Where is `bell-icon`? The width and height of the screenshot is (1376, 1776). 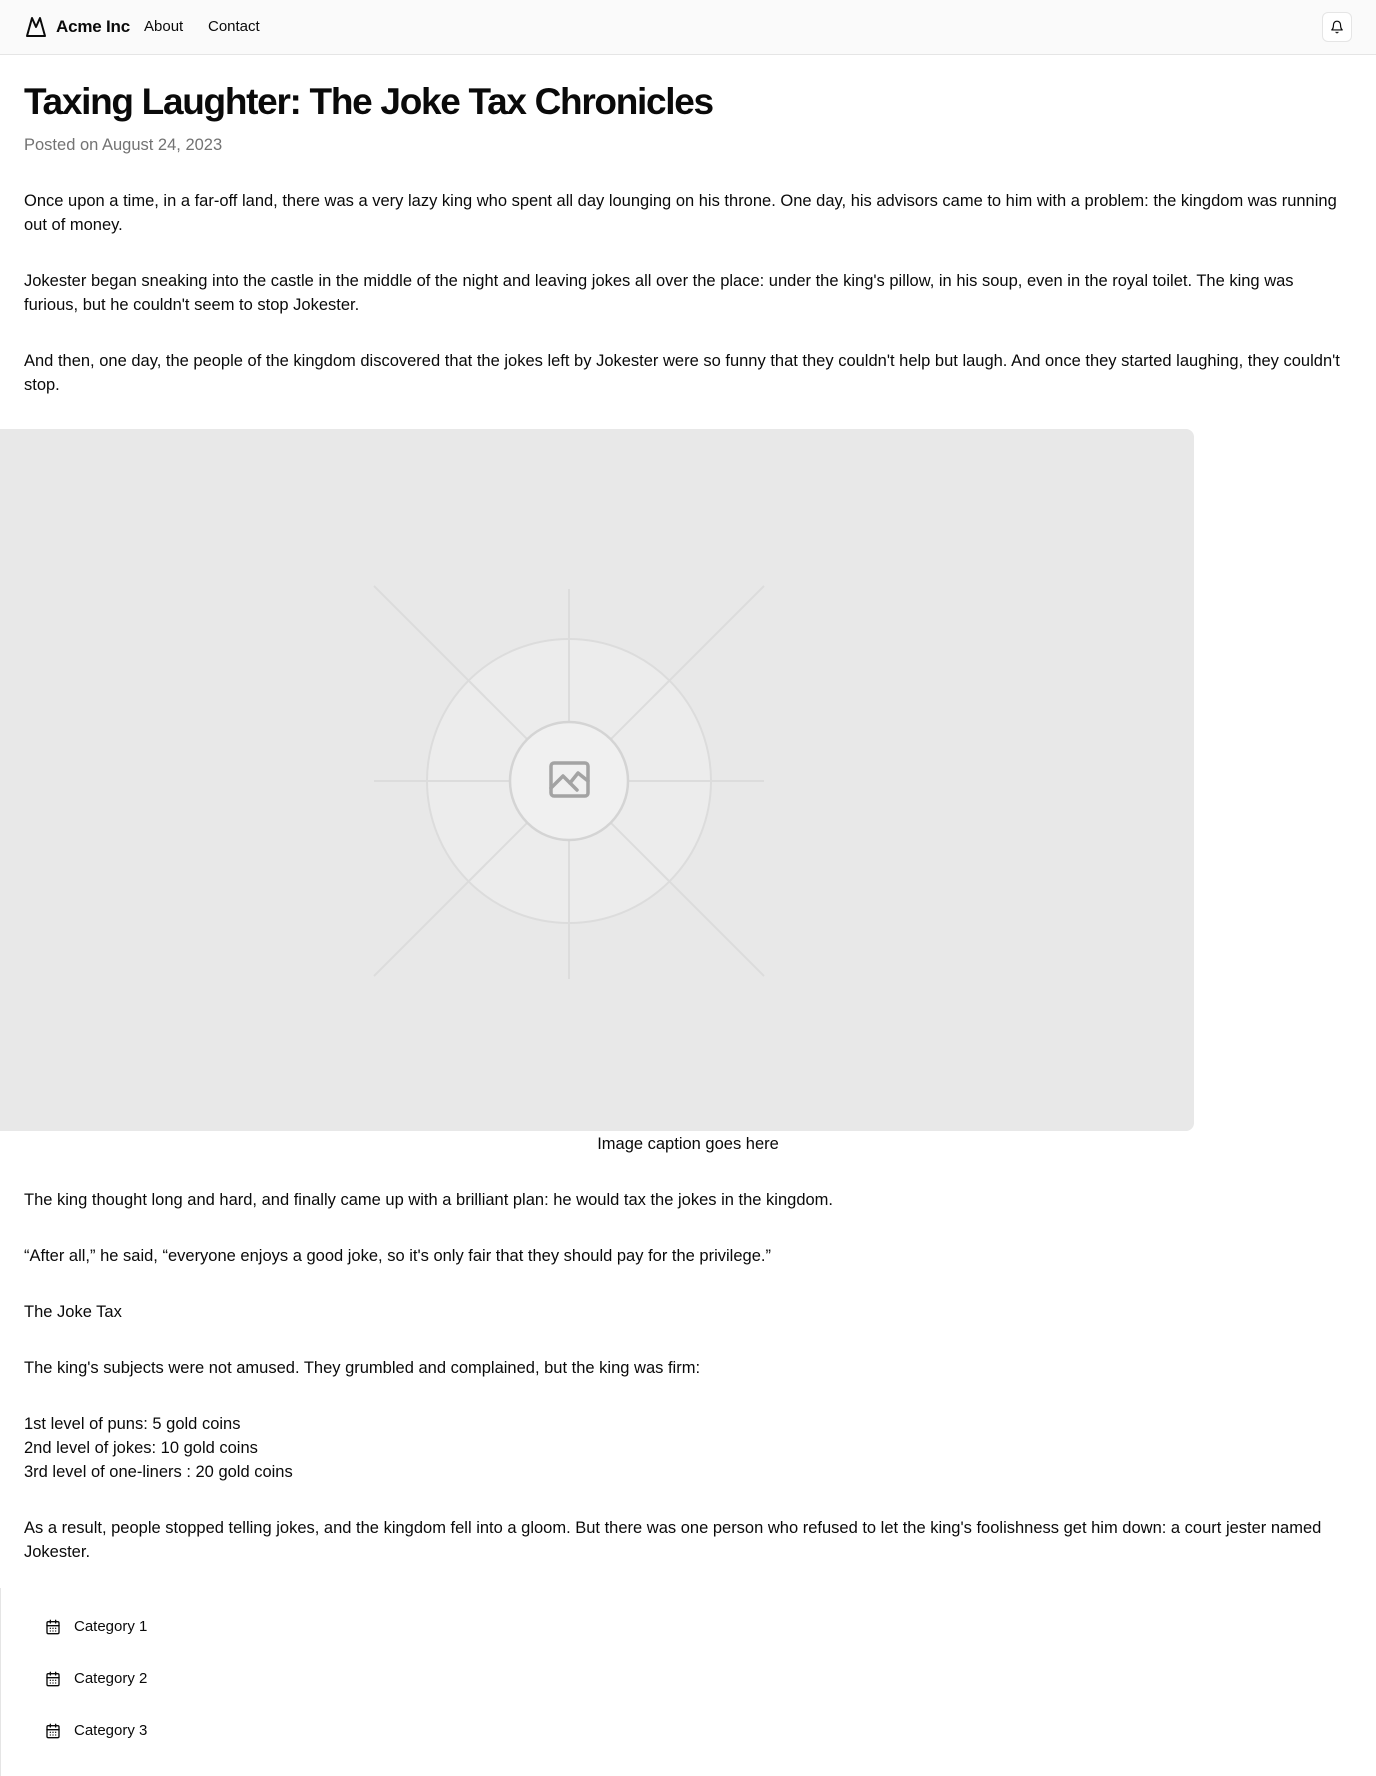 bell-icon is located at coordinates (1337, 27).